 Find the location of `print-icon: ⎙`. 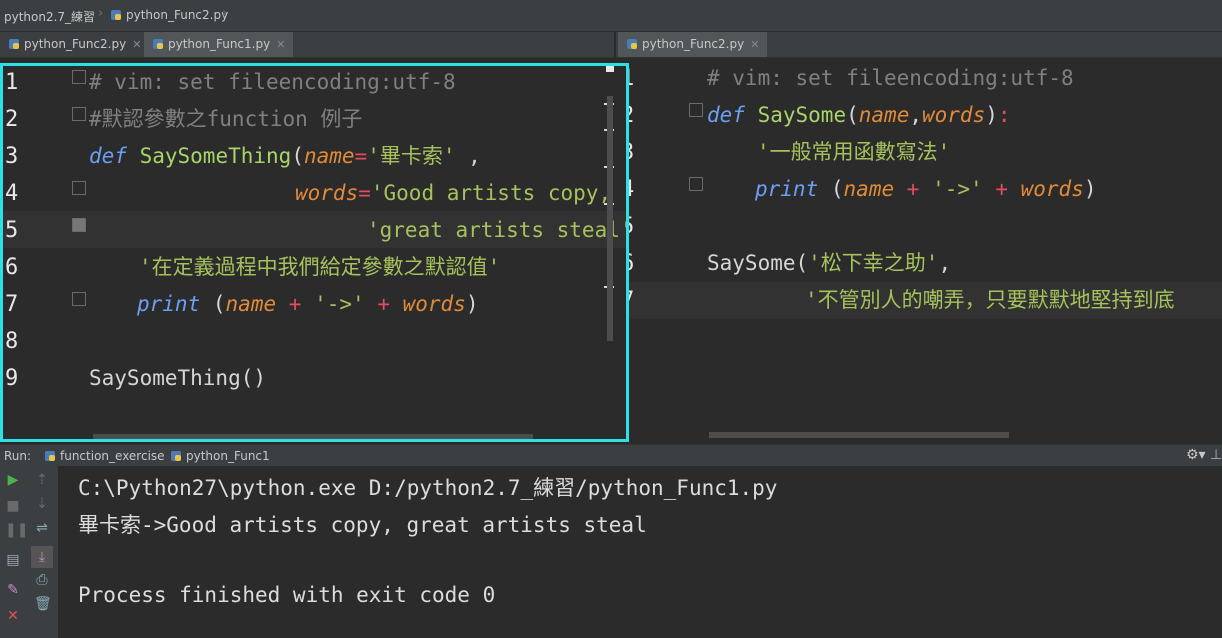

print-icon: ⎙ is located at coordinates (42, 580).